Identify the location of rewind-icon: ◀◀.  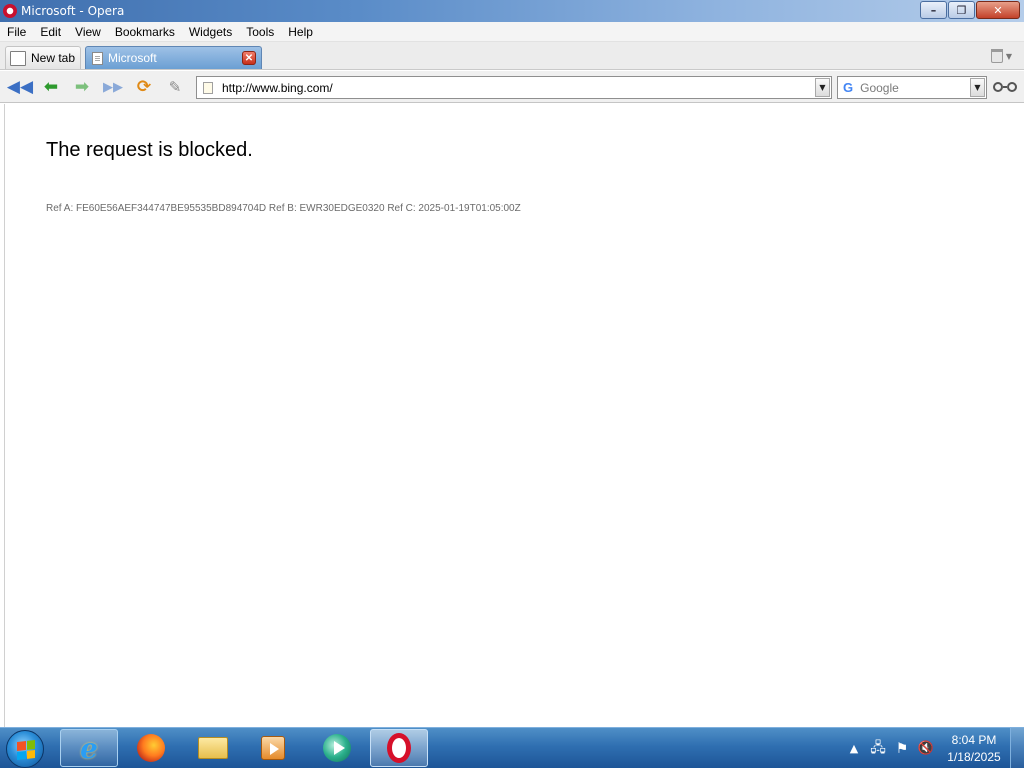
(20, 87).